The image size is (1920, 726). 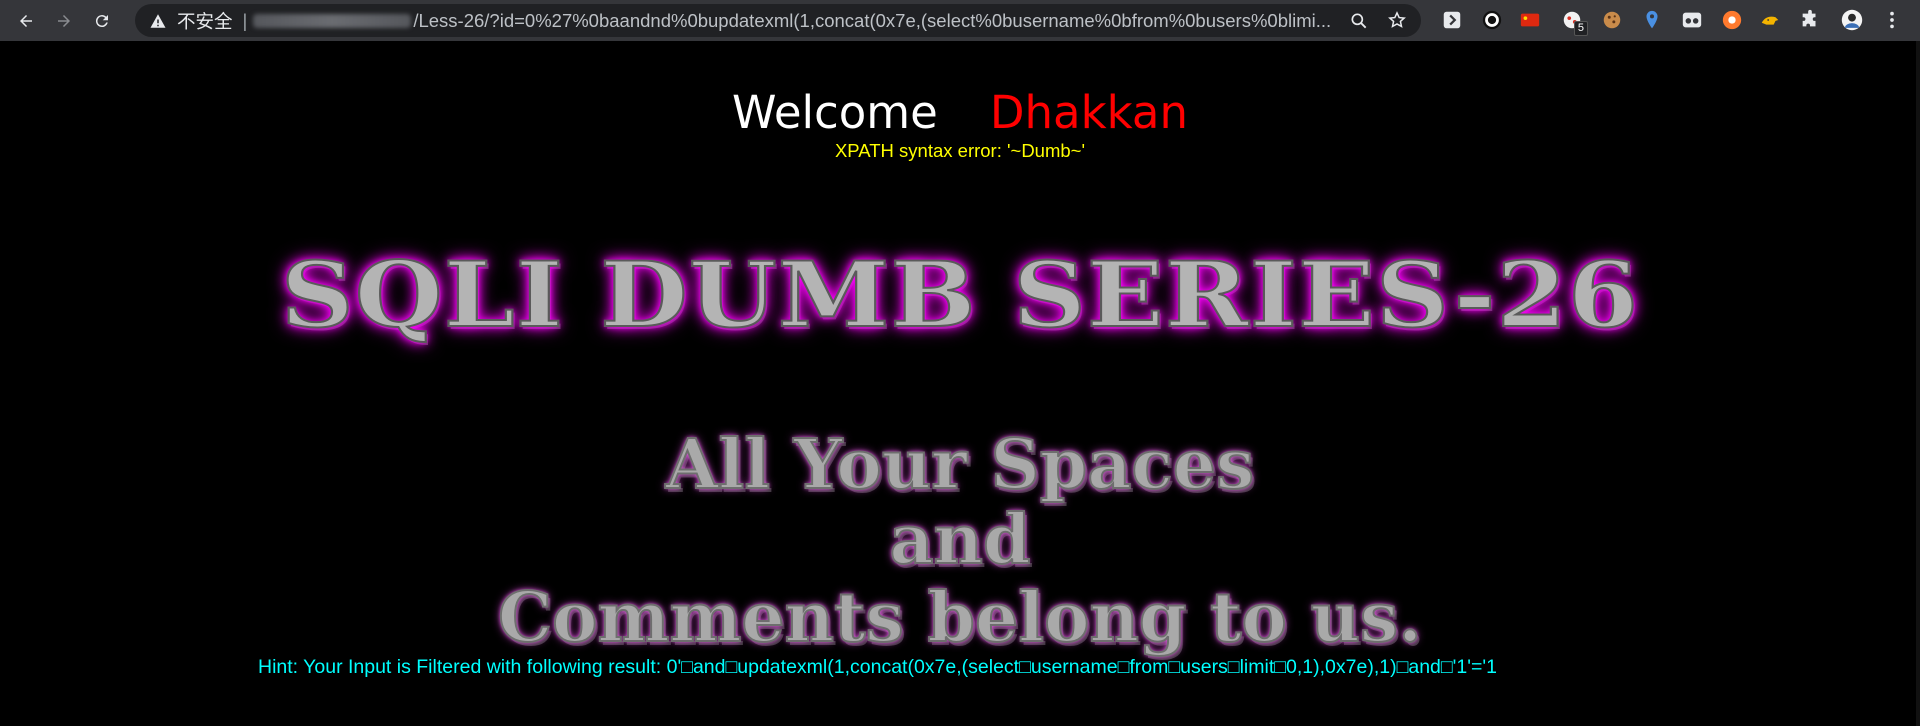 I want to click on extension-lifebuoy-icon, so click(x=1732, y=20).